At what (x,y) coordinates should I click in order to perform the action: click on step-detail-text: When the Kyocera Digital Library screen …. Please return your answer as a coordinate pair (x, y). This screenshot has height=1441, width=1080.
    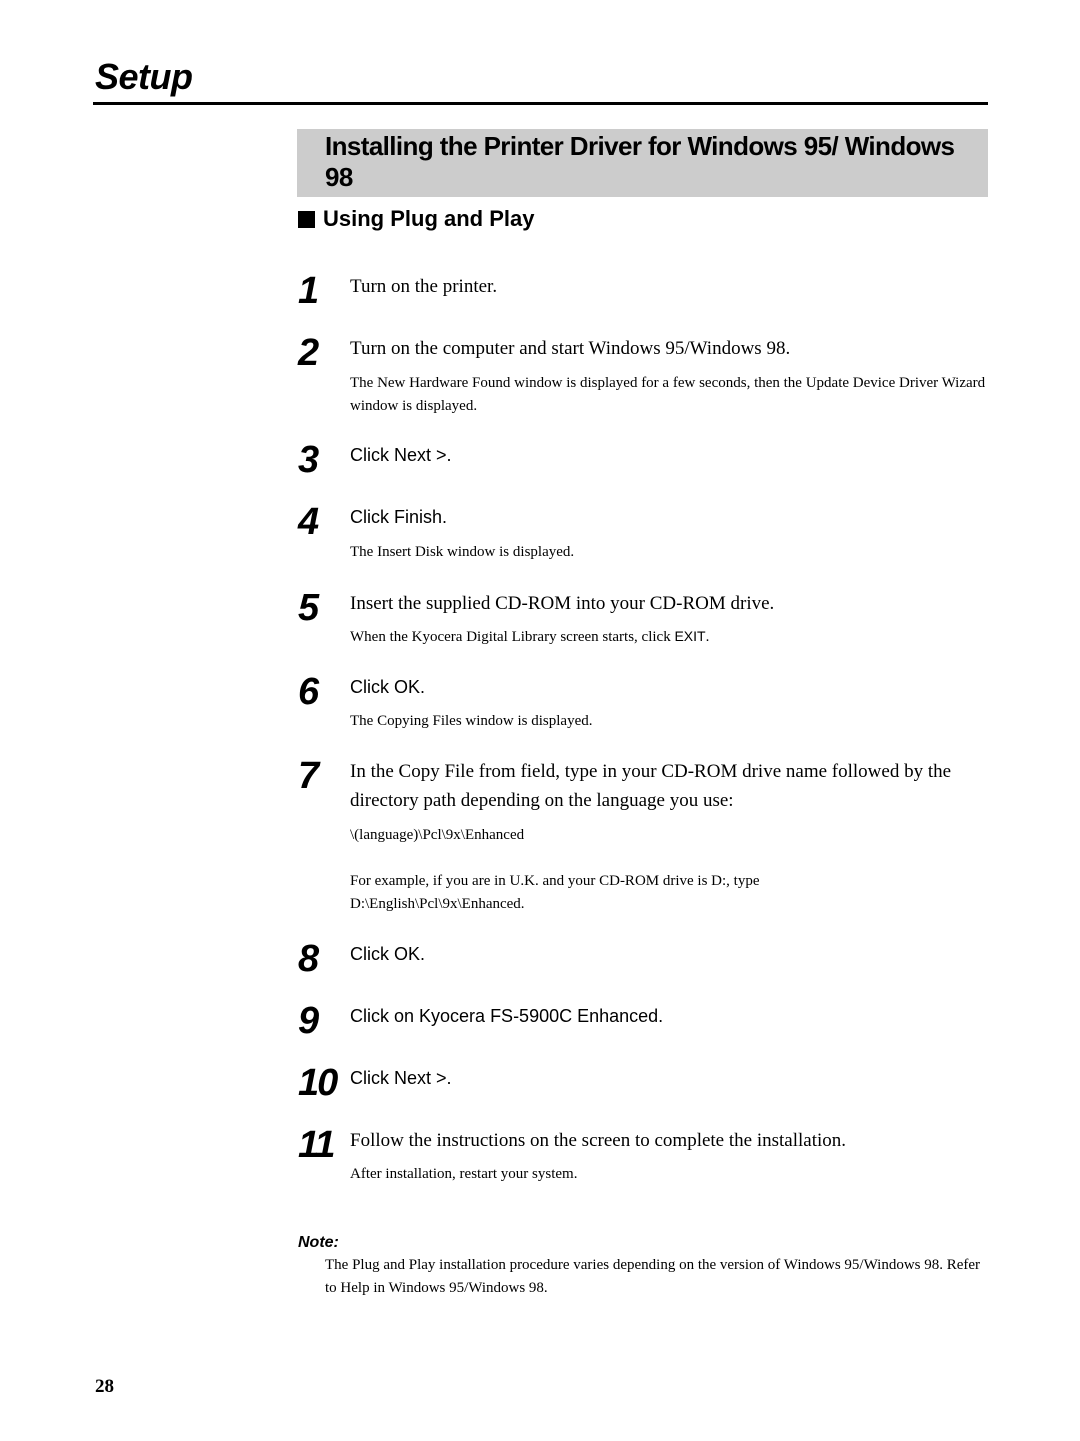
    Looking at the image, I should click on (512, 637).